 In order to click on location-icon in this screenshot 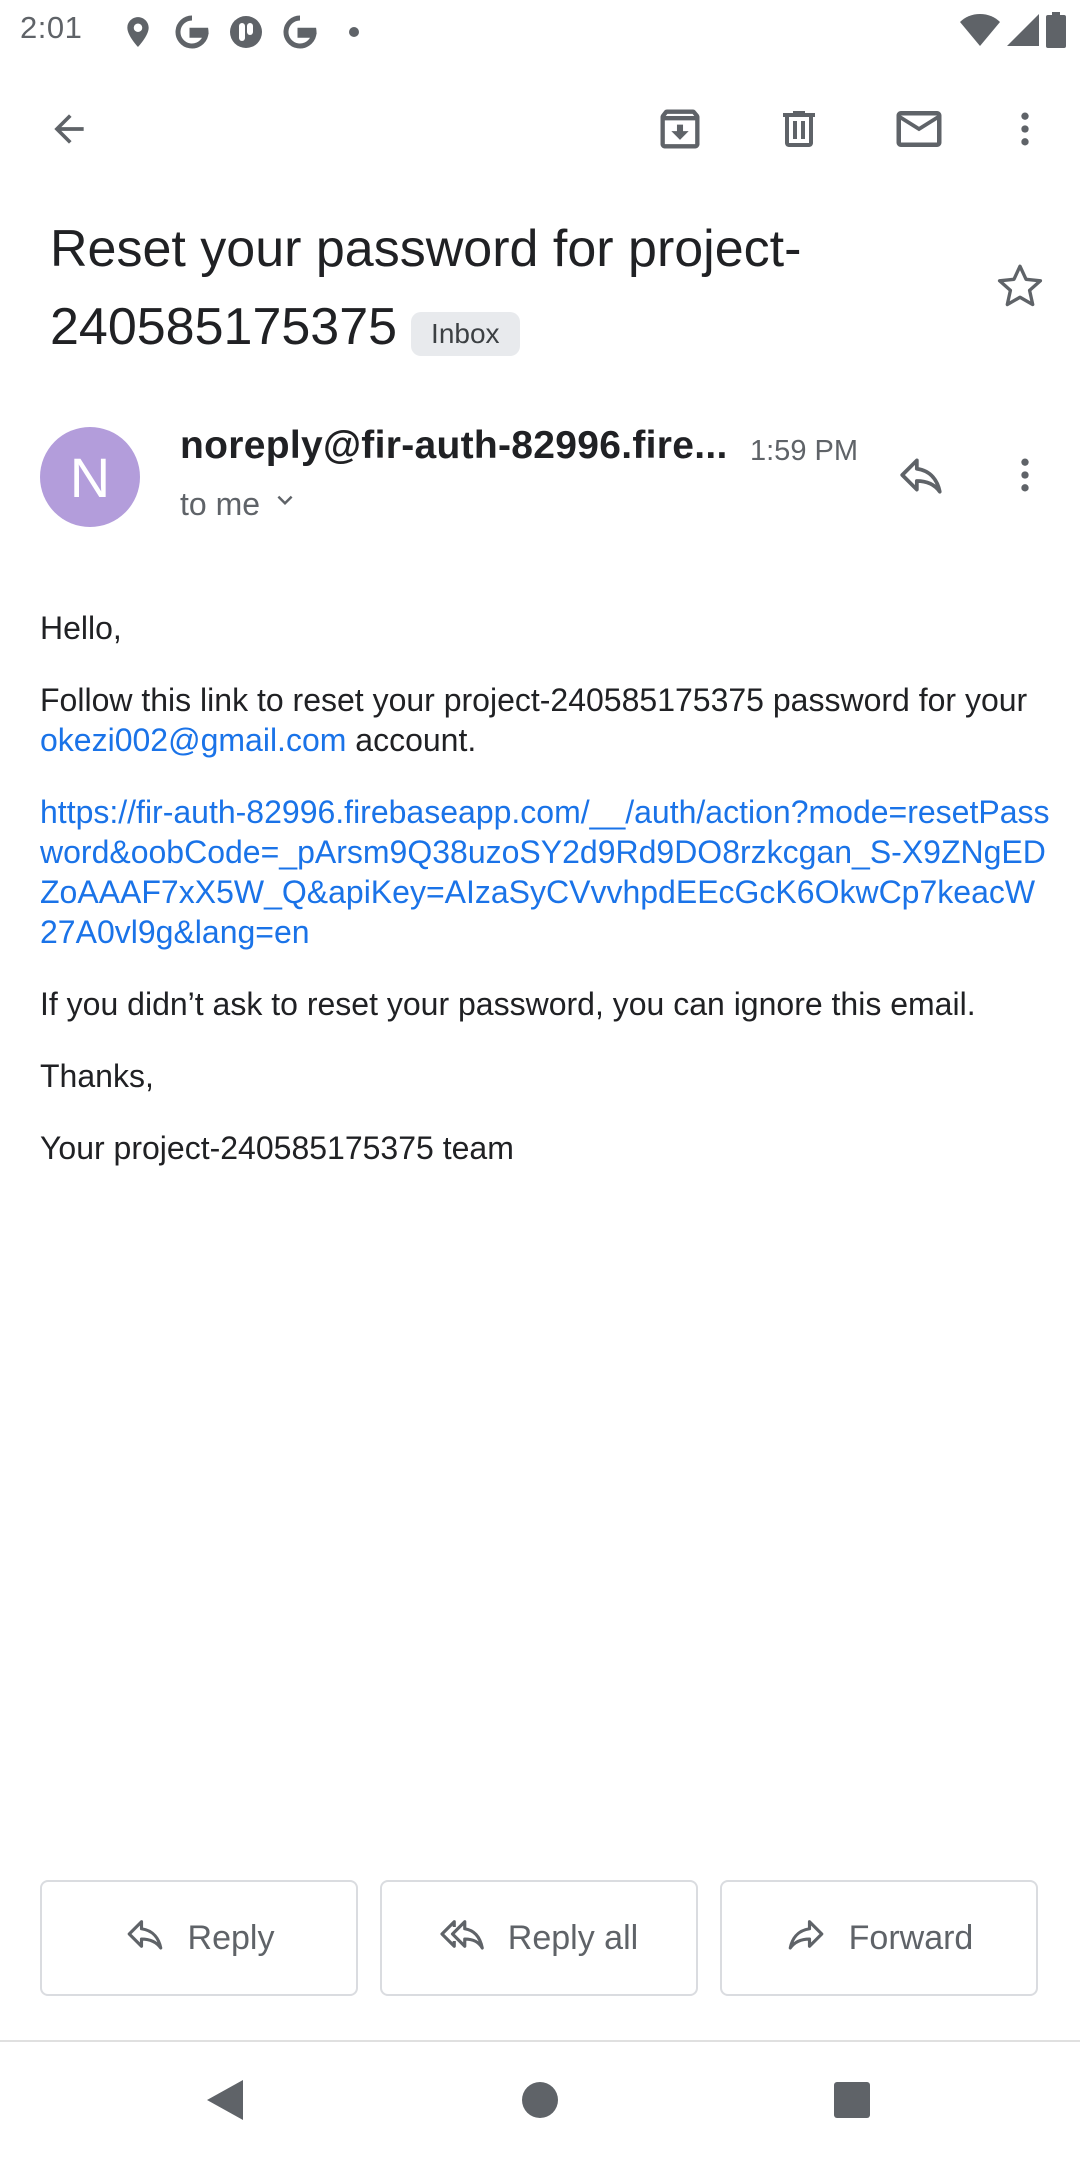, I will do `click(138, 32)`.